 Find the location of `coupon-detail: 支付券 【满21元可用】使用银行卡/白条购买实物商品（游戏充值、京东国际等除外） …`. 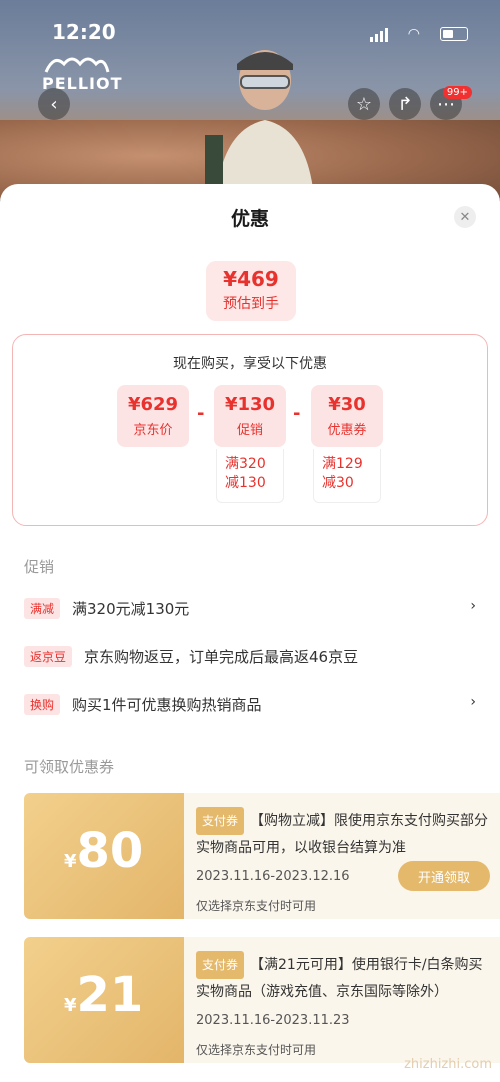

coupon-detail: 支付券 【满21元可用】使用银行卡/白条购买实物商品（游戏充值、京东国际等除外） … is located at coordinates (342, 1000).